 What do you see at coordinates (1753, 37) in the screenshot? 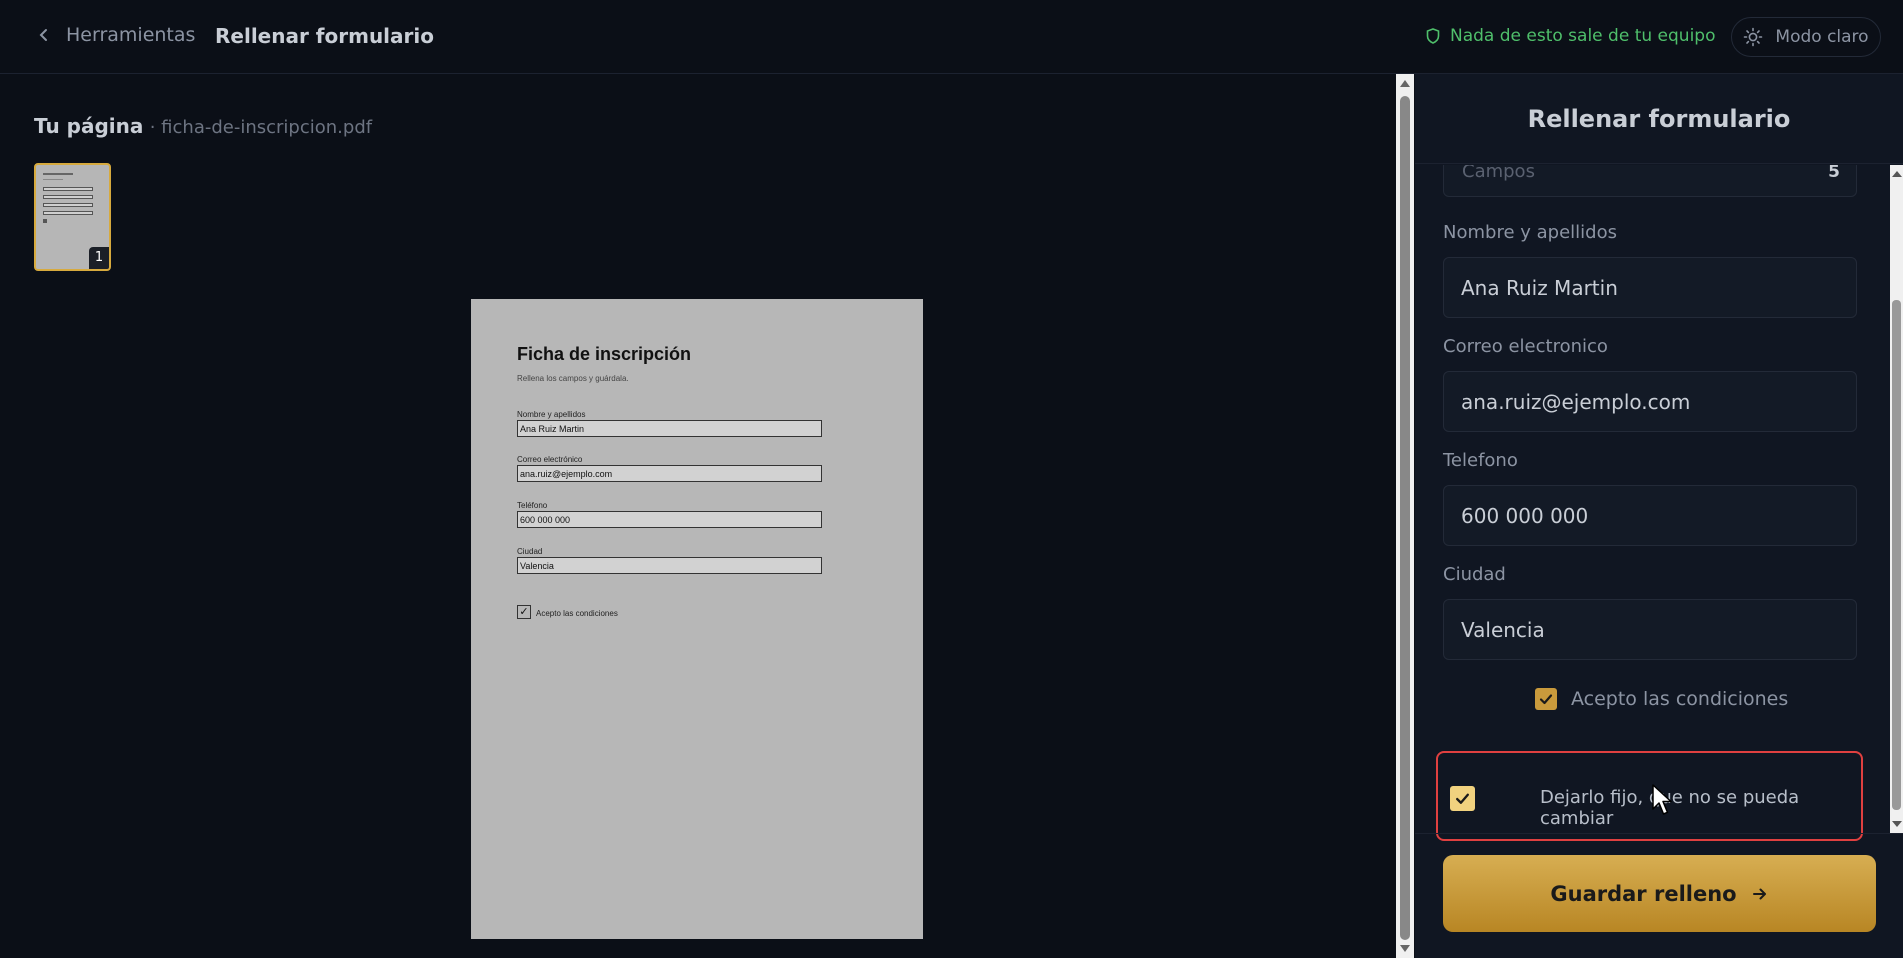
I see `sun-icon` at bounding box center [1753, 37].